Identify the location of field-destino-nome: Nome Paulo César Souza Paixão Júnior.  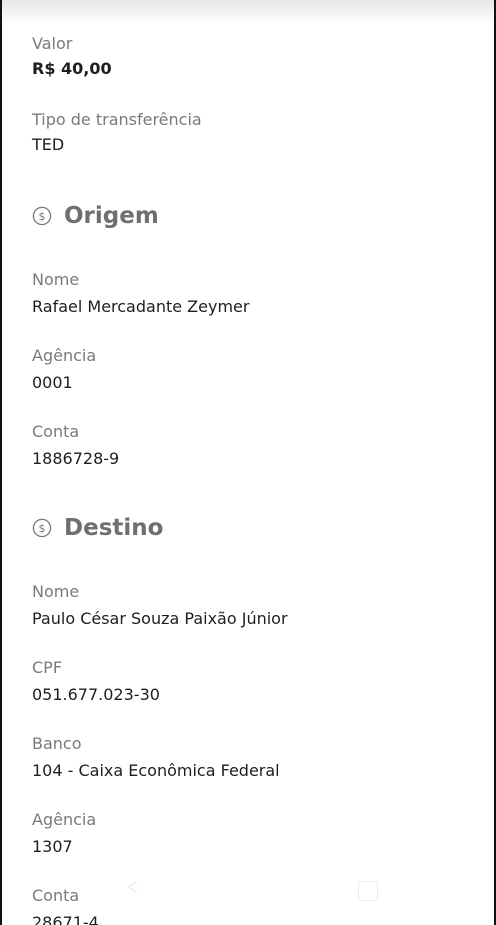
(160, 606).